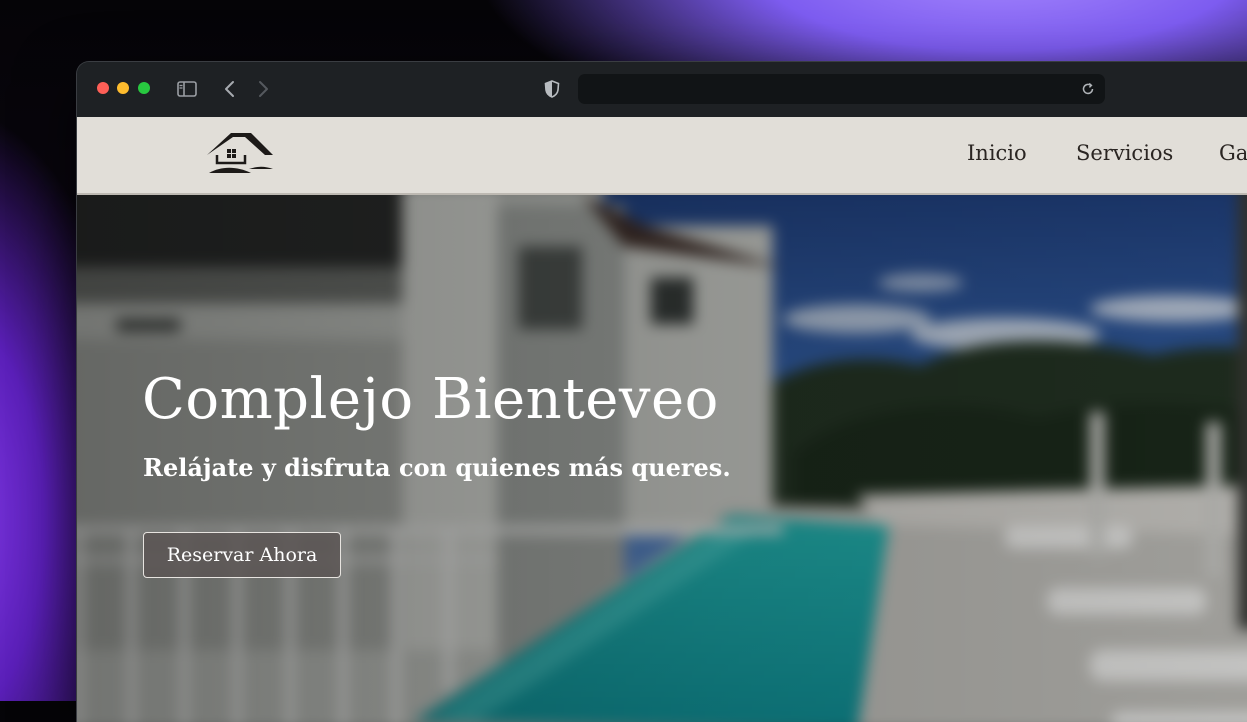  What do you see at coordinates (430, 399) in the screenshot?
I see `hero-title: Complejo Bienteveo` at bounding box center [430, 399].